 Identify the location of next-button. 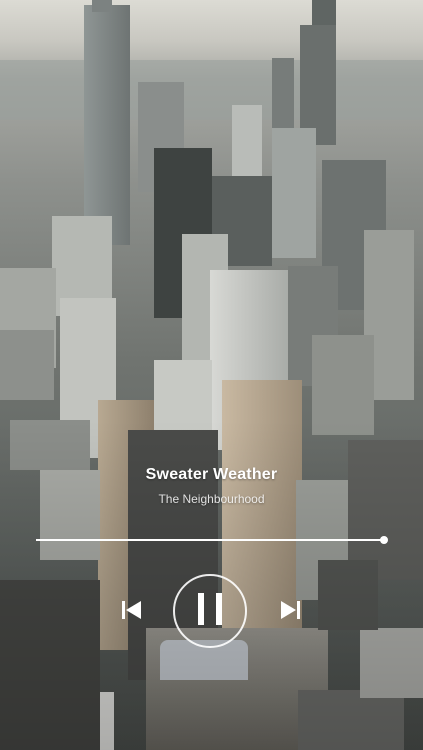
(290, 612).